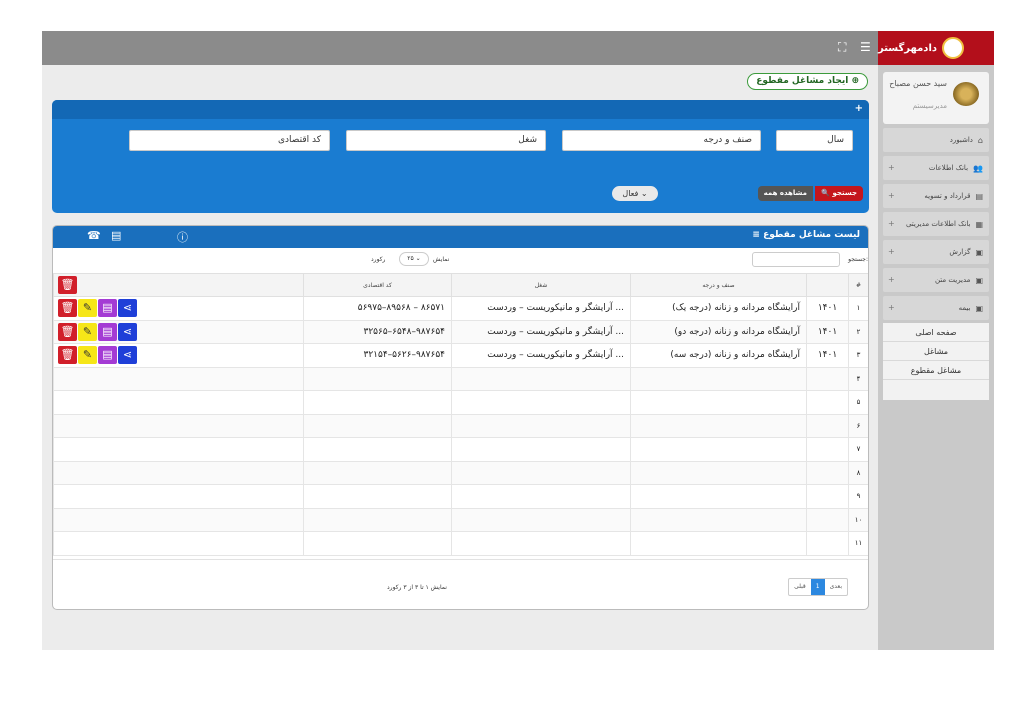 Image resolution: width=1031 pixels, height=709 pixels. What do you see at coordinates (859, 108) in the screenshot?
I see `collapse-plus-icon: +` at bounding box center [859, 108].